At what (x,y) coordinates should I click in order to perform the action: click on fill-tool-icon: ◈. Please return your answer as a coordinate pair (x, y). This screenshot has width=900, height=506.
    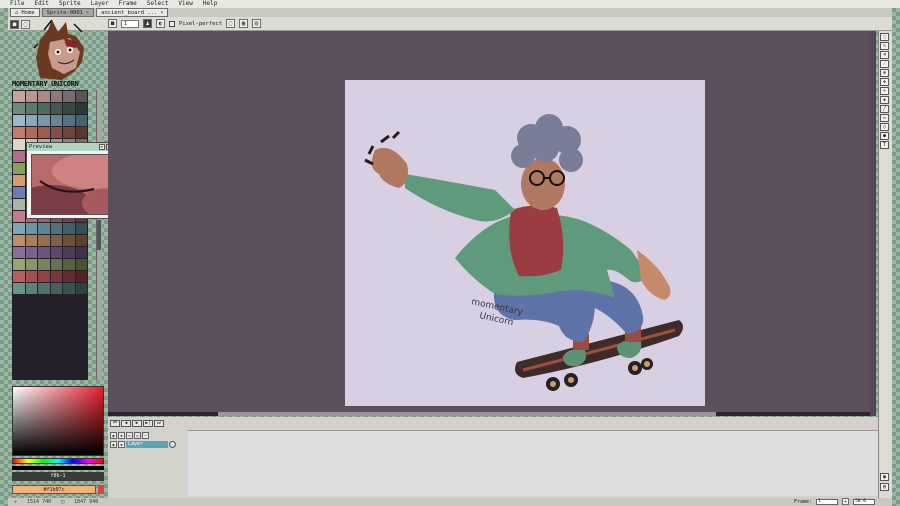
    Looking at the image, I should click on (884, 100).